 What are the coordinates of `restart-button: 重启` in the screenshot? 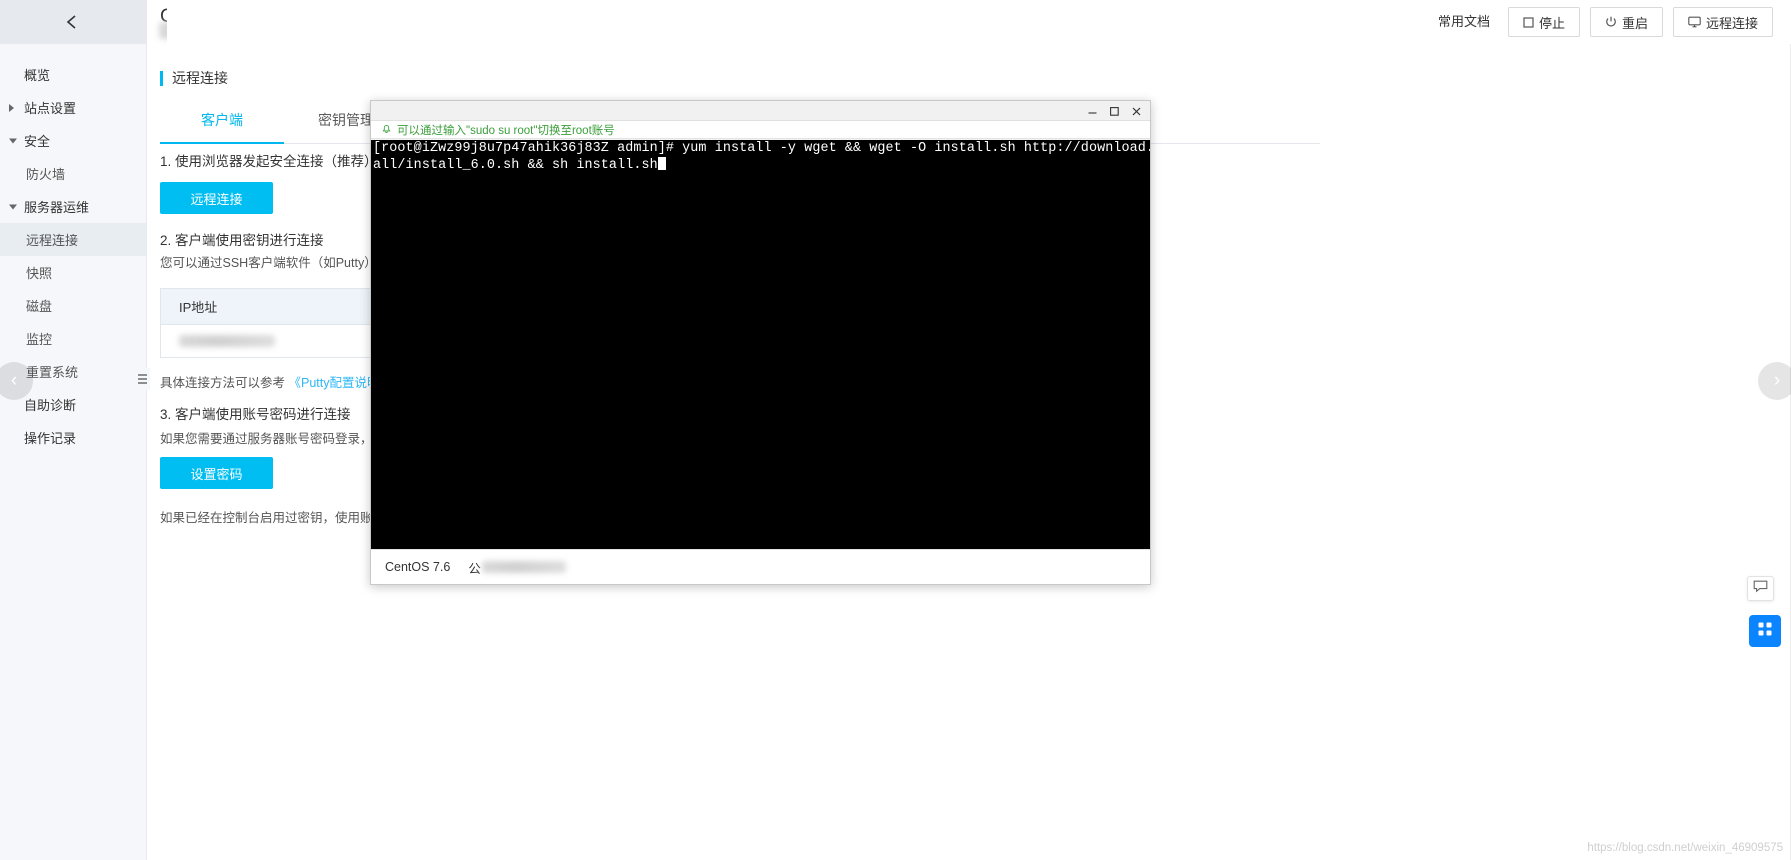 It's located at (1626, 22).